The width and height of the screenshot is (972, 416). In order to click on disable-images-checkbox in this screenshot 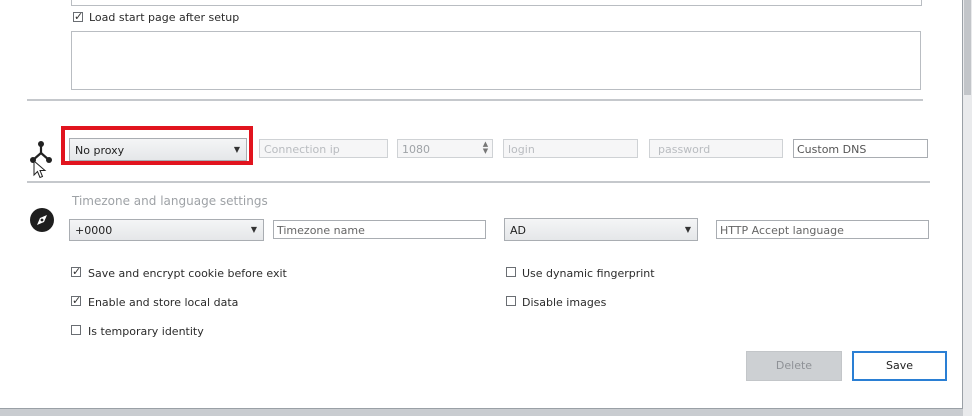, I will do `click(511, 301)`.